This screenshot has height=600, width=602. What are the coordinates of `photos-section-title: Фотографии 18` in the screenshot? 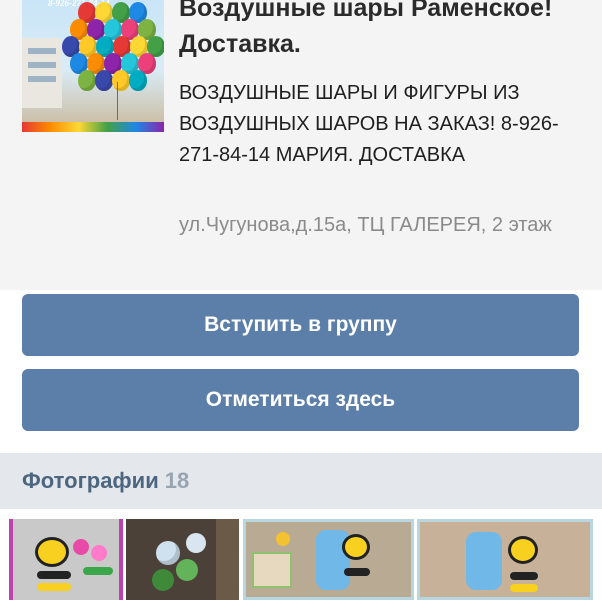 It's located at (105, 481).